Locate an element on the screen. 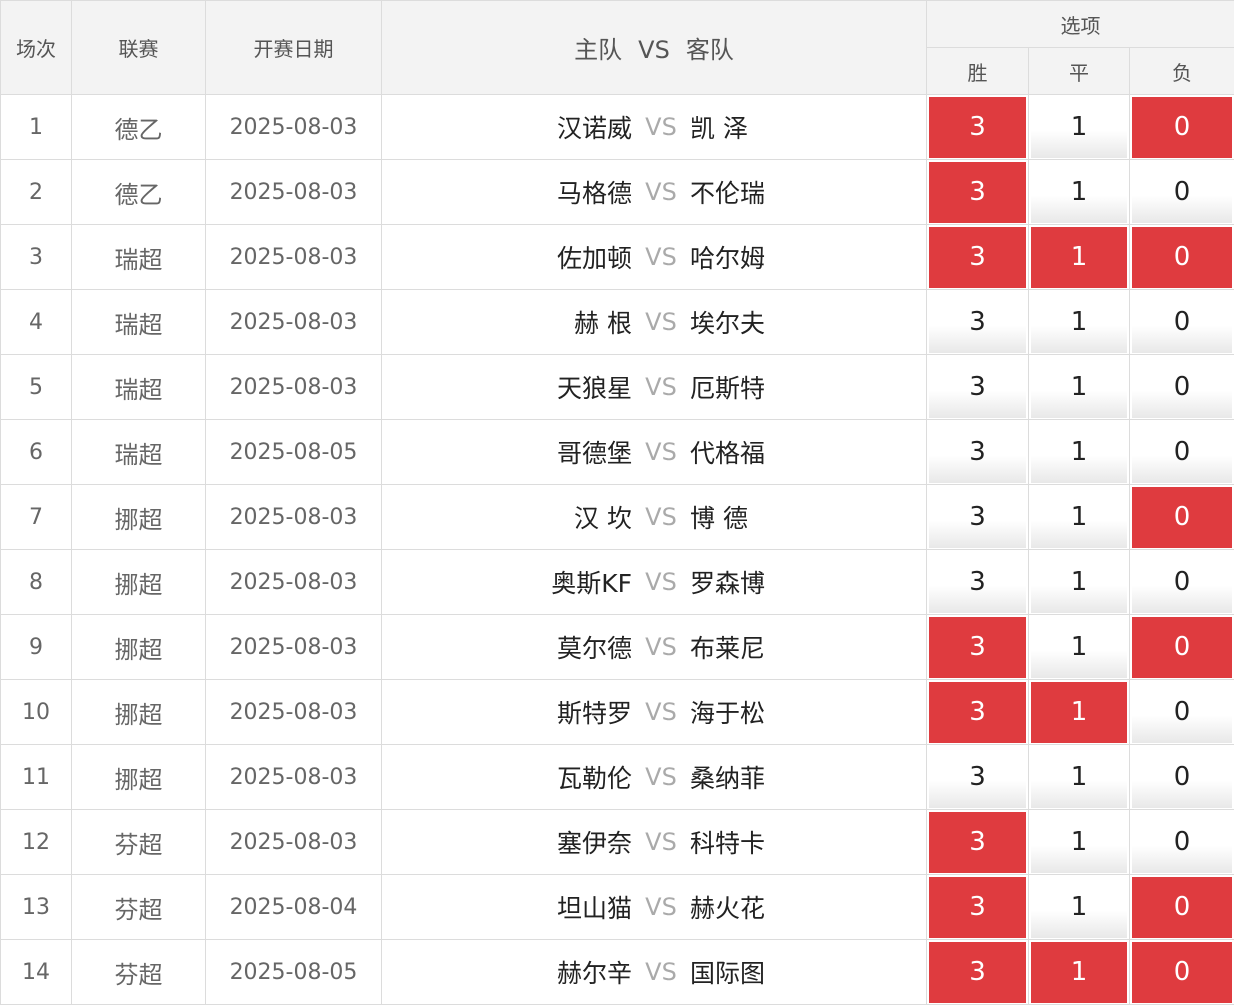  table-row: 8 挪超 2025-08-03 奥斯KF VS 罗森博 3 1 0 is located at coordinates (617, 582).